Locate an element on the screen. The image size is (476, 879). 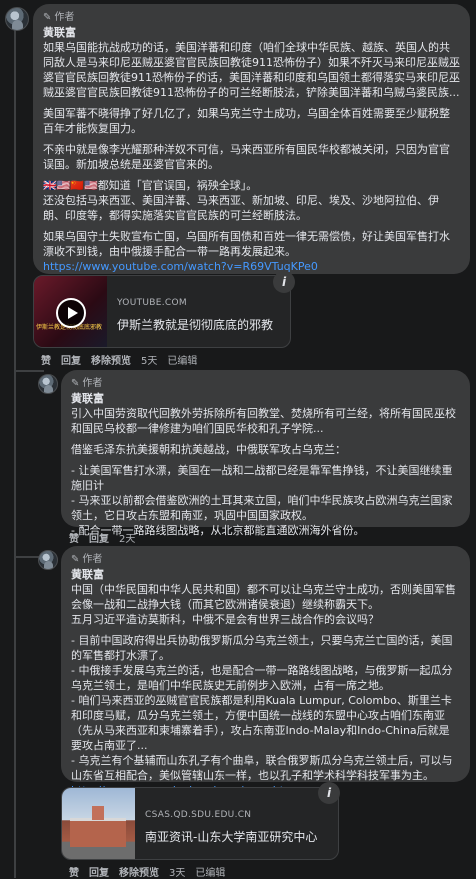
timestamp: 5天 is located at coordinates (149, 359).